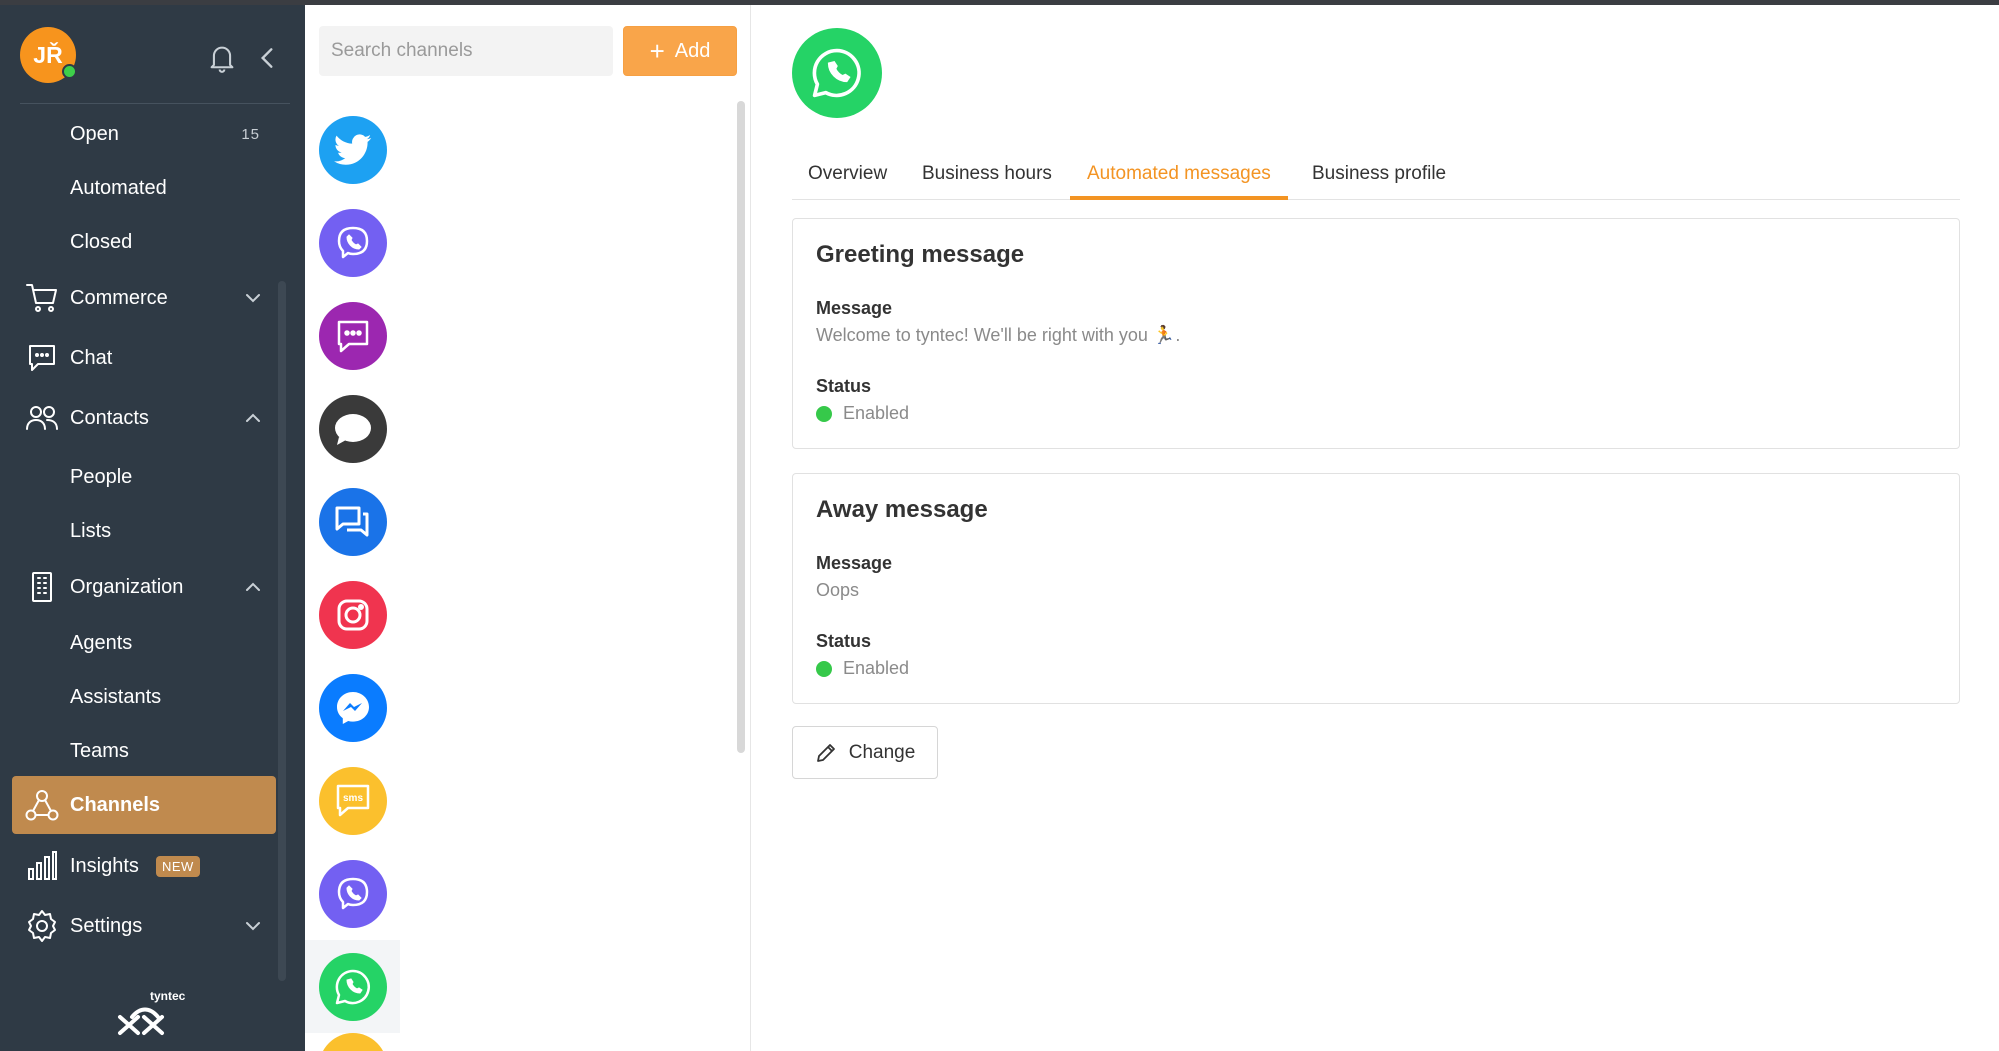 The image size is (1999, 1051). I want to click on sidebar-item-label: Automated, so click(118, 187).